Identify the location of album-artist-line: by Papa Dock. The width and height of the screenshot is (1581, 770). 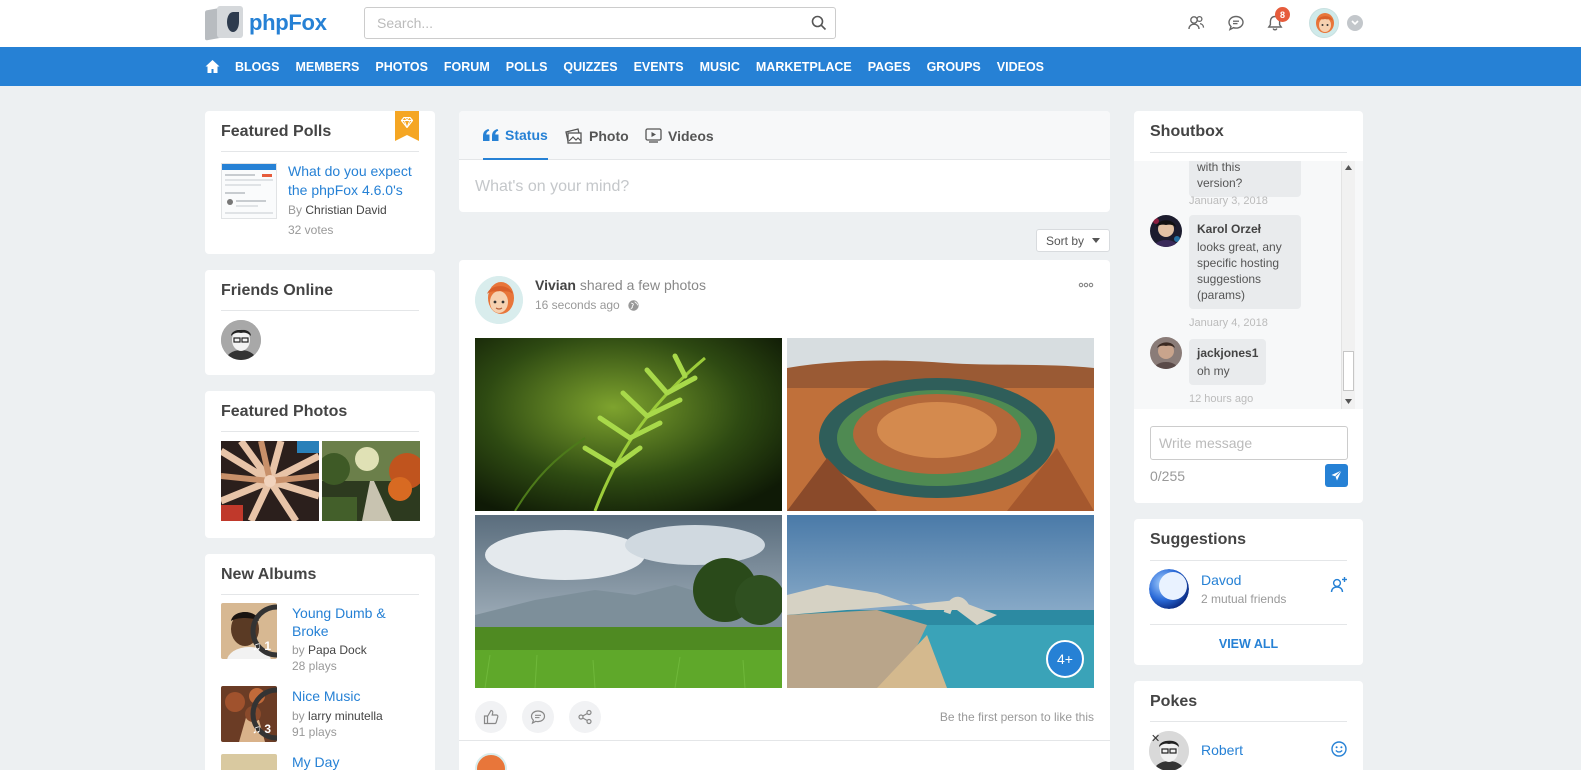
(329, 650).